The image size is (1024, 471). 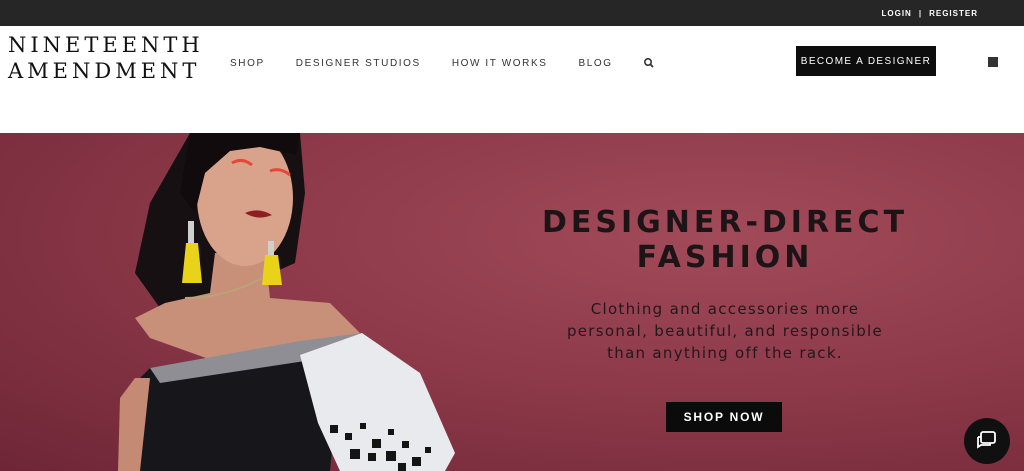 What do you see at coordinates (987, 441) in the screenshot?
I see `chat-icon` at bounding box center [987, 441].